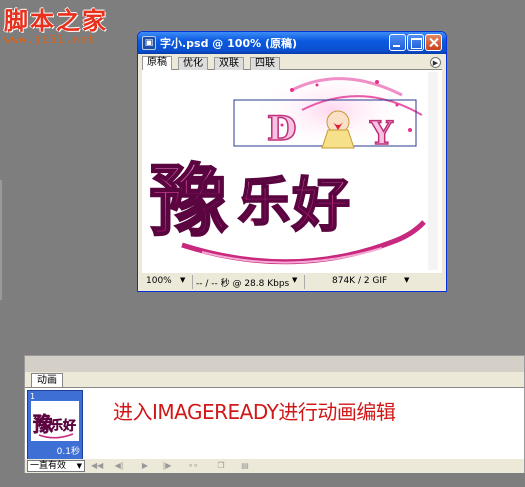  Describe the element at coordinates (274, 466) in the screenshot. I see `animation-controls: 一直有效 ▼ ◀◀ ◀| ▶ |▶ ∘∘ ❐ ▤` at that location.